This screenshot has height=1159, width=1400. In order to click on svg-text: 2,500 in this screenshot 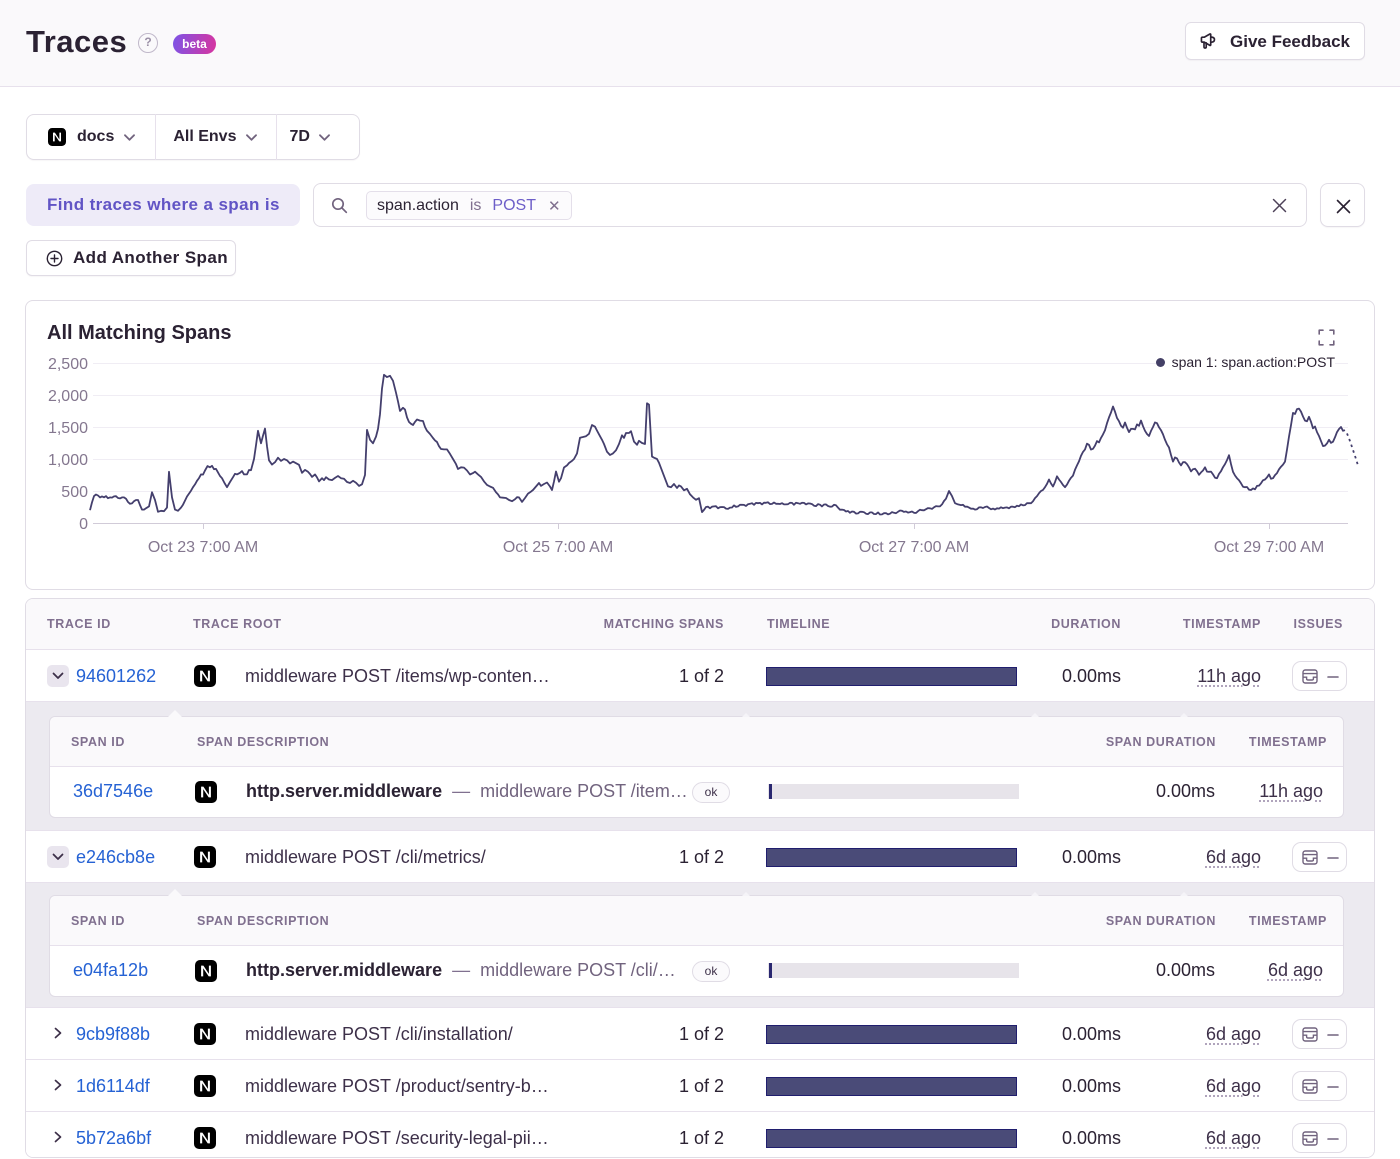, I will do `click(68, 364)`.